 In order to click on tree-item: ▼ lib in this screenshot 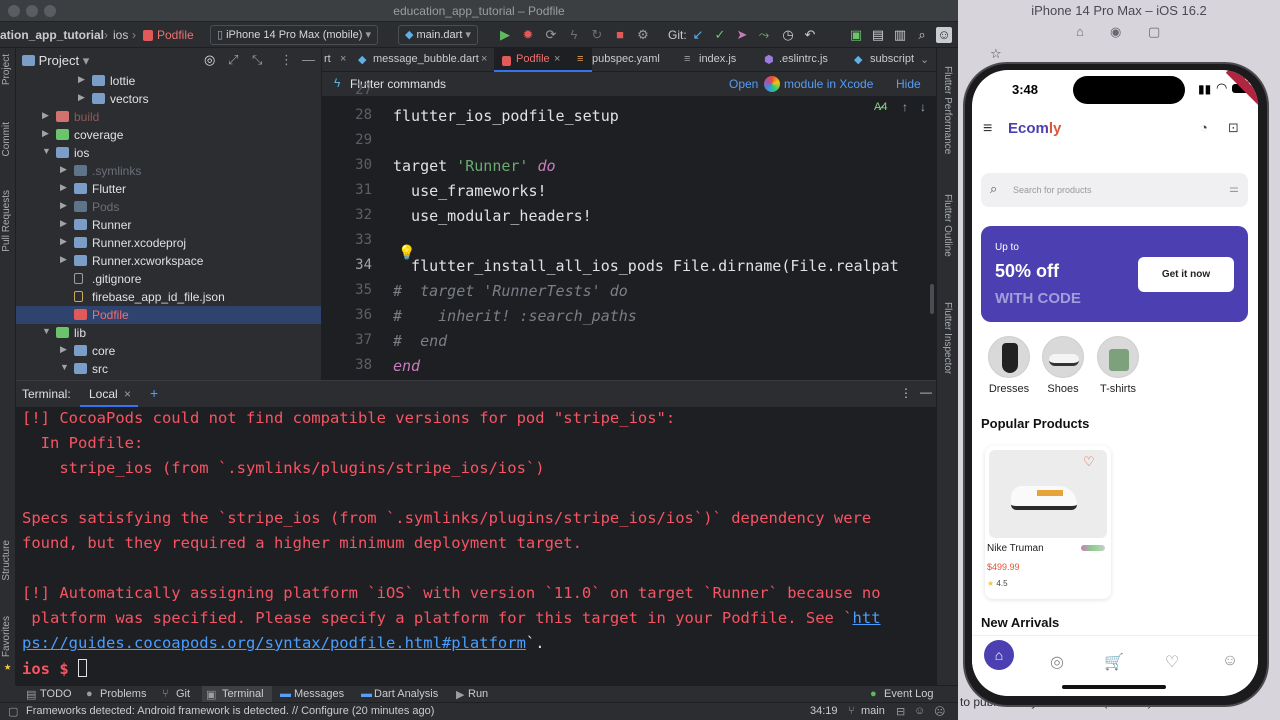, I will do `click(168, 333)`.